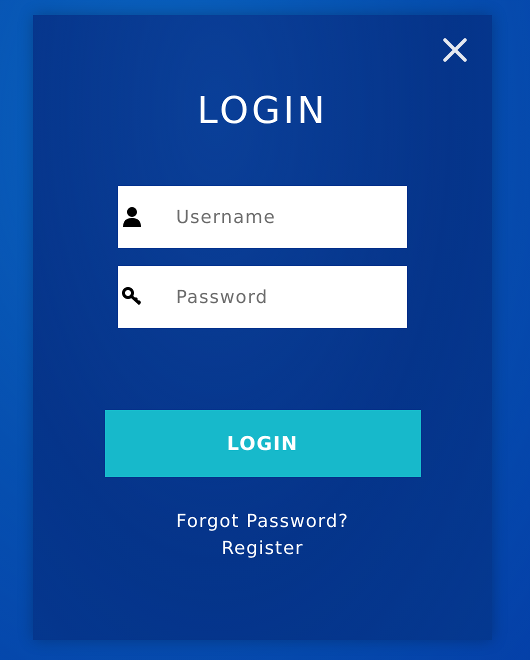  I want to click on dialog-title: LOGIN, so click(262, 111).